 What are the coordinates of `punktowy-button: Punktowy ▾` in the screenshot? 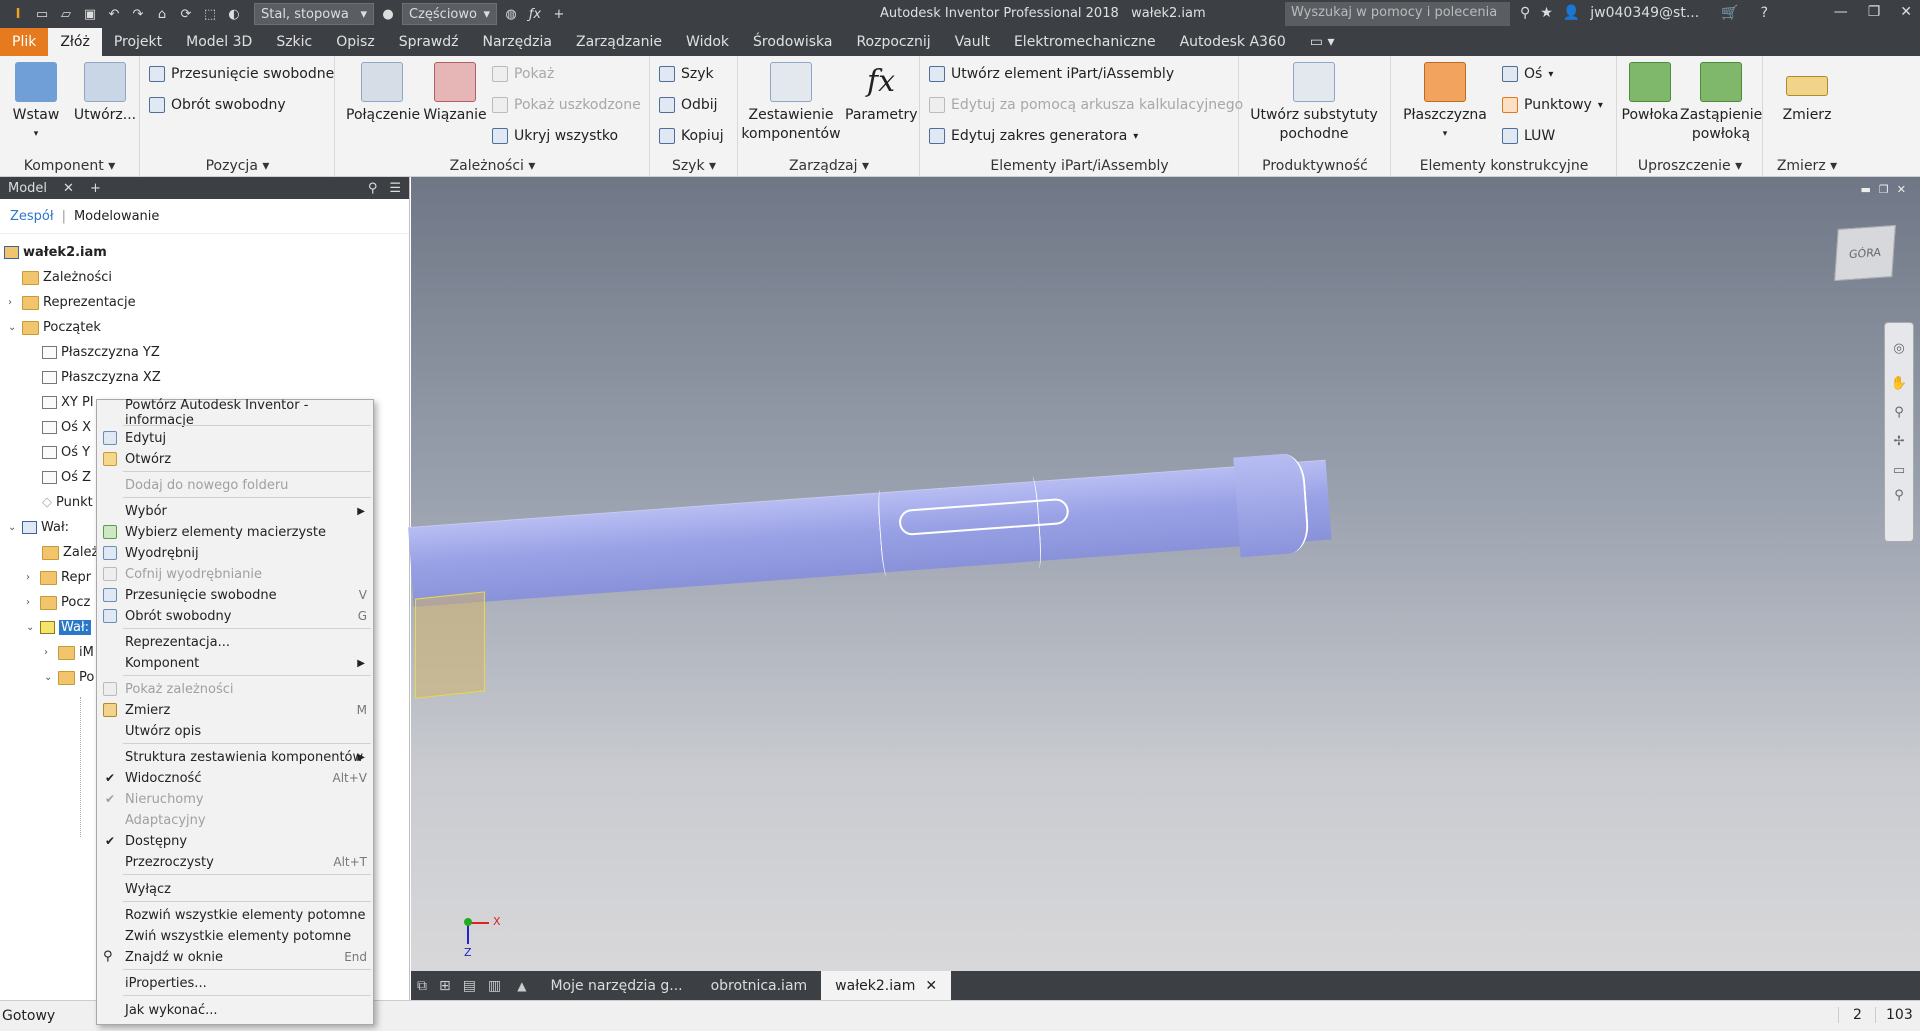 It's located at (1552, 105).